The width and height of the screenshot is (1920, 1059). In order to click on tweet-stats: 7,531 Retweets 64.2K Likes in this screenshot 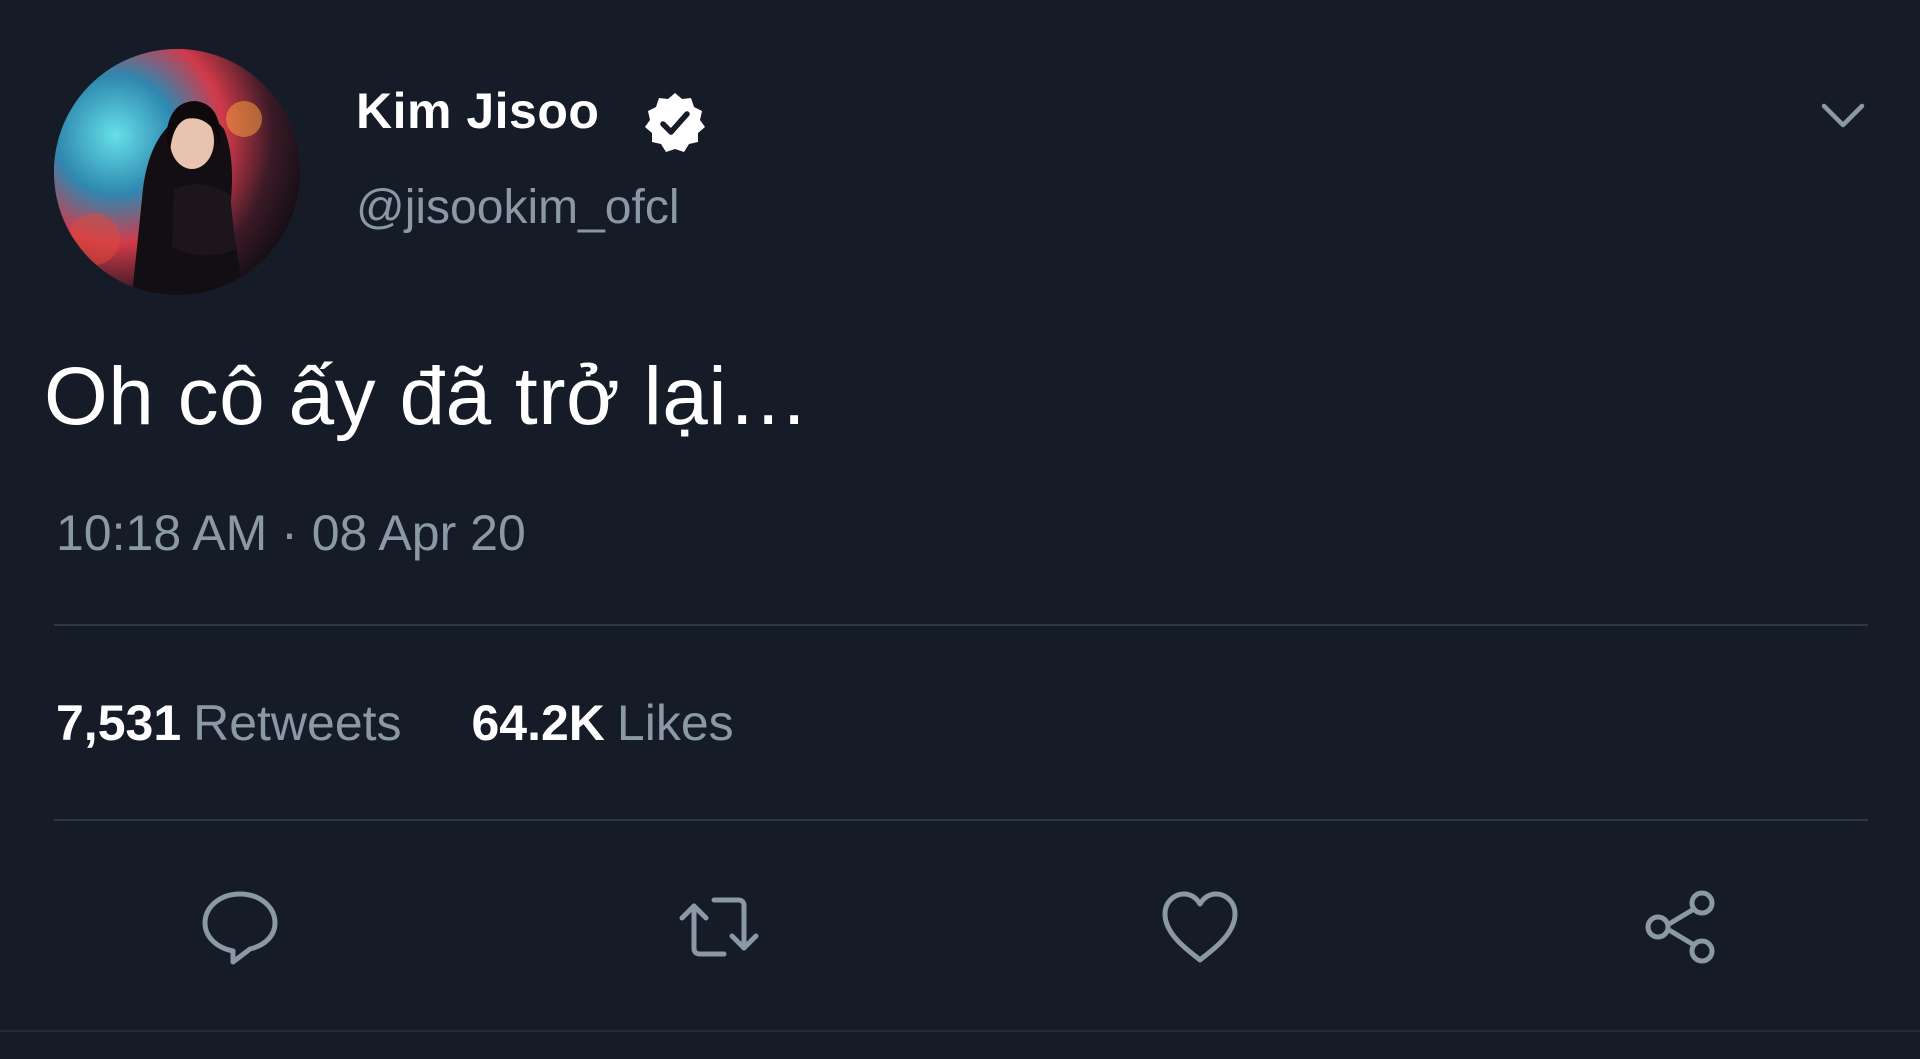, I will do `click(423, 723)`.